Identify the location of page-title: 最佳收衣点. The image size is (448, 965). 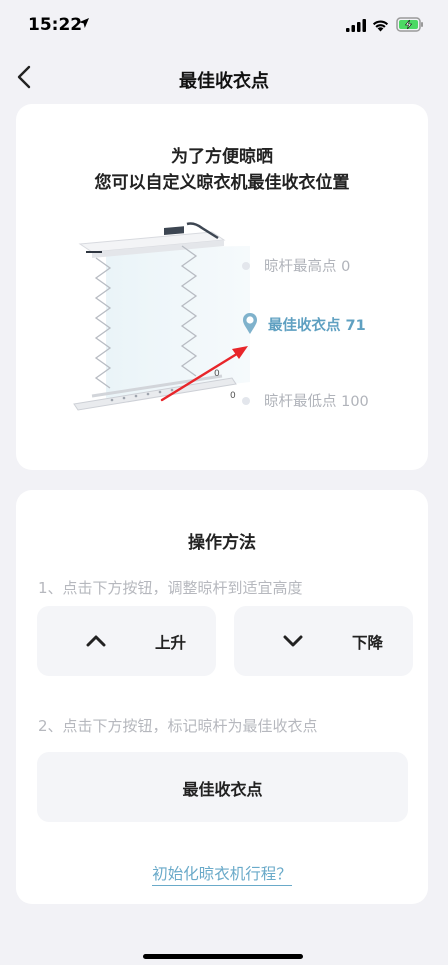
(224, 81).